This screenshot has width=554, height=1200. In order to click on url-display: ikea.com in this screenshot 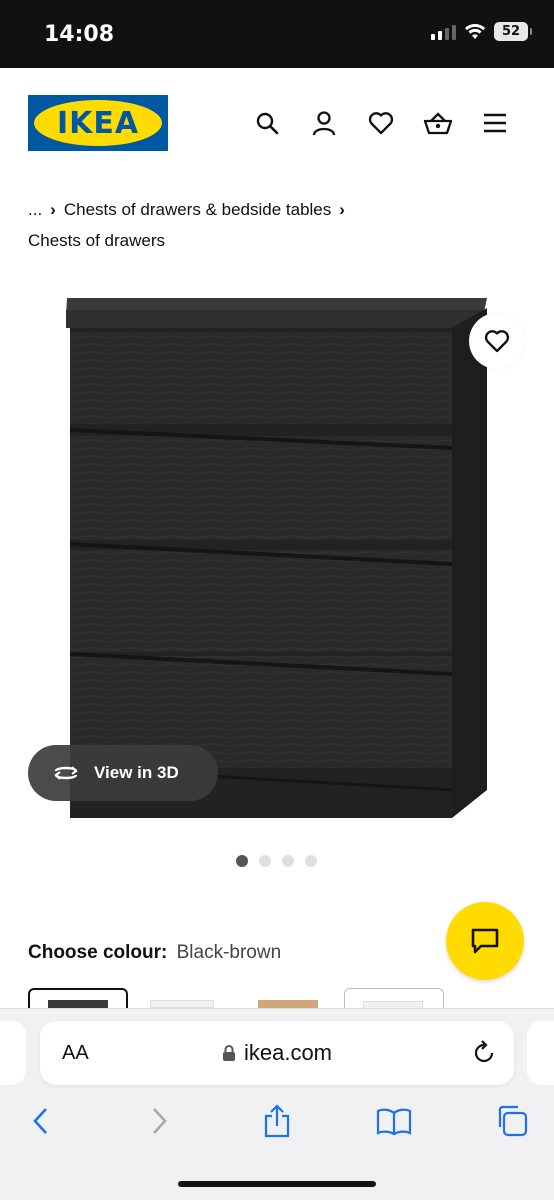, I will do `click(277, 1053)`.